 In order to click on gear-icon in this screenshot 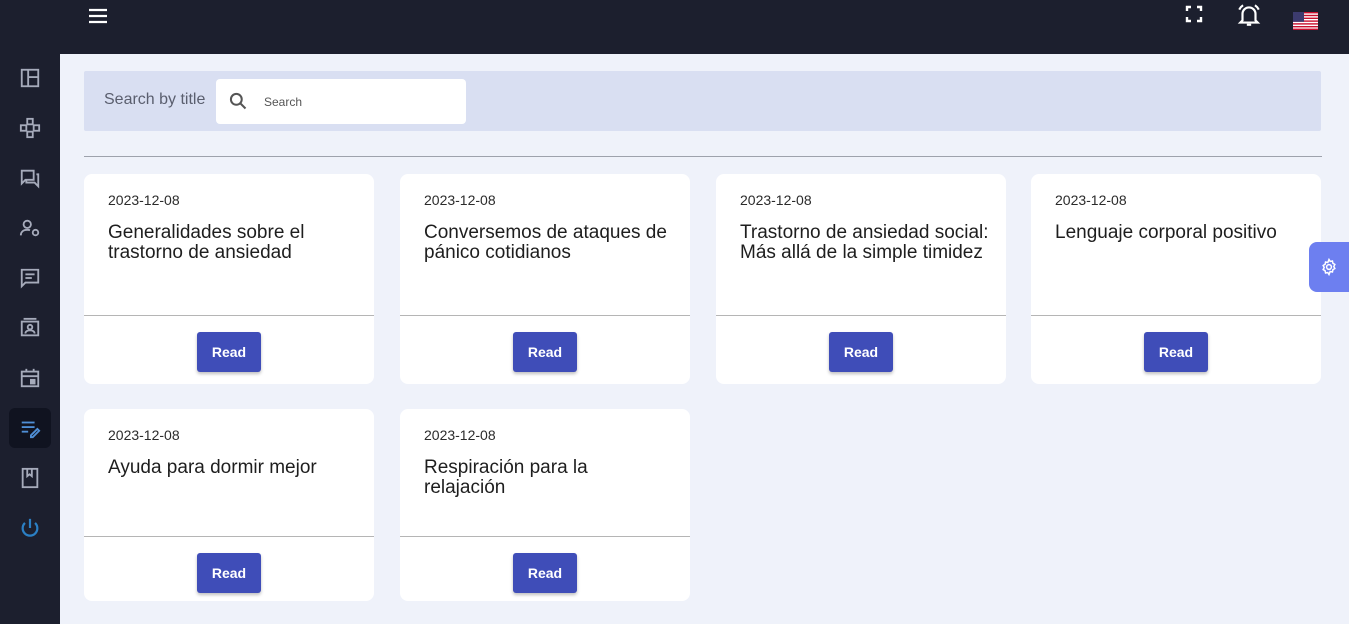, I will do `click(1329, 267)`.